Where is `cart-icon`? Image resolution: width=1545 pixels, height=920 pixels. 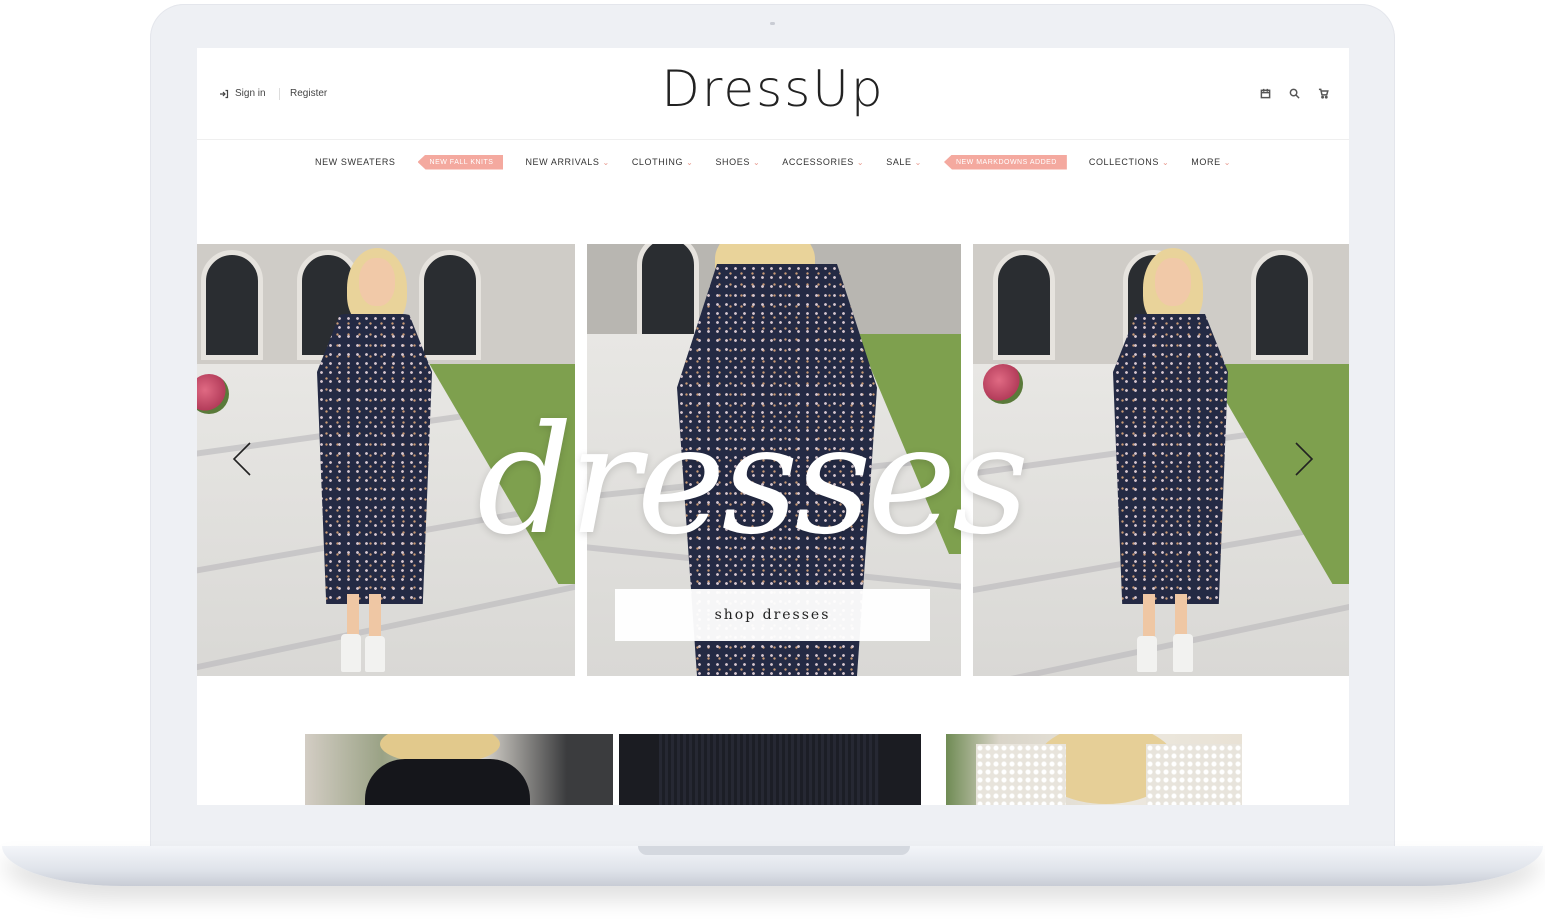
cart-icon is located at coordinates (1323, 93).